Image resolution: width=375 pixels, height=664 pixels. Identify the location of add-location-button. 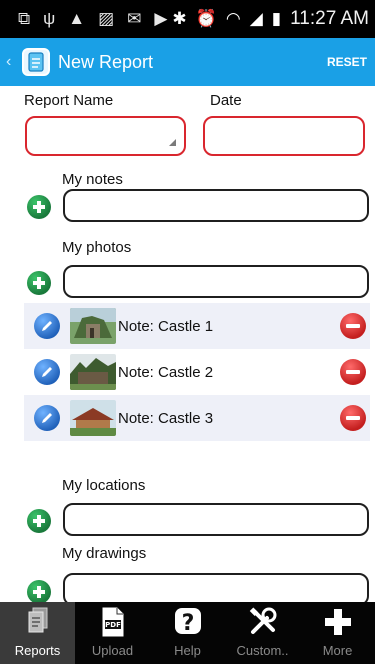
(39, 521).